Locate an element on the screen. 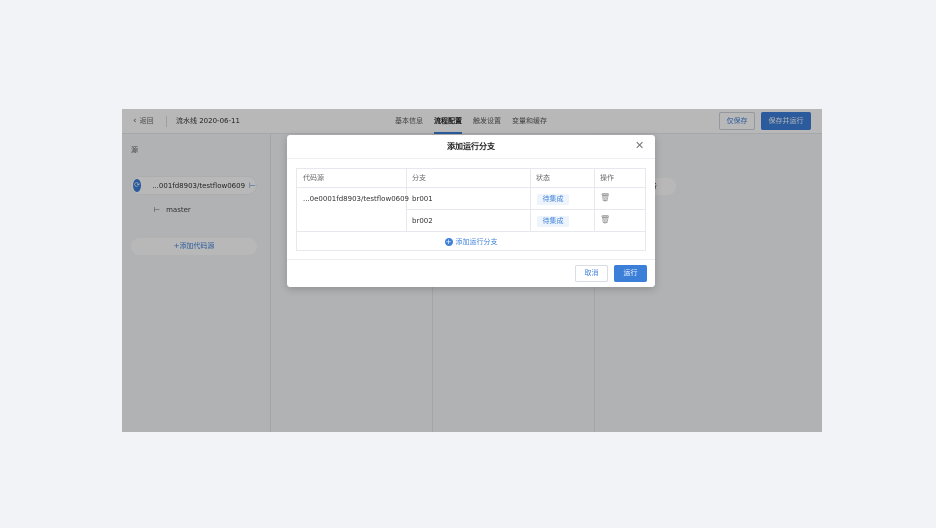 This screenshot has width=936, height=528. table-row-branch: br001 is located at coordinates (422, 199).